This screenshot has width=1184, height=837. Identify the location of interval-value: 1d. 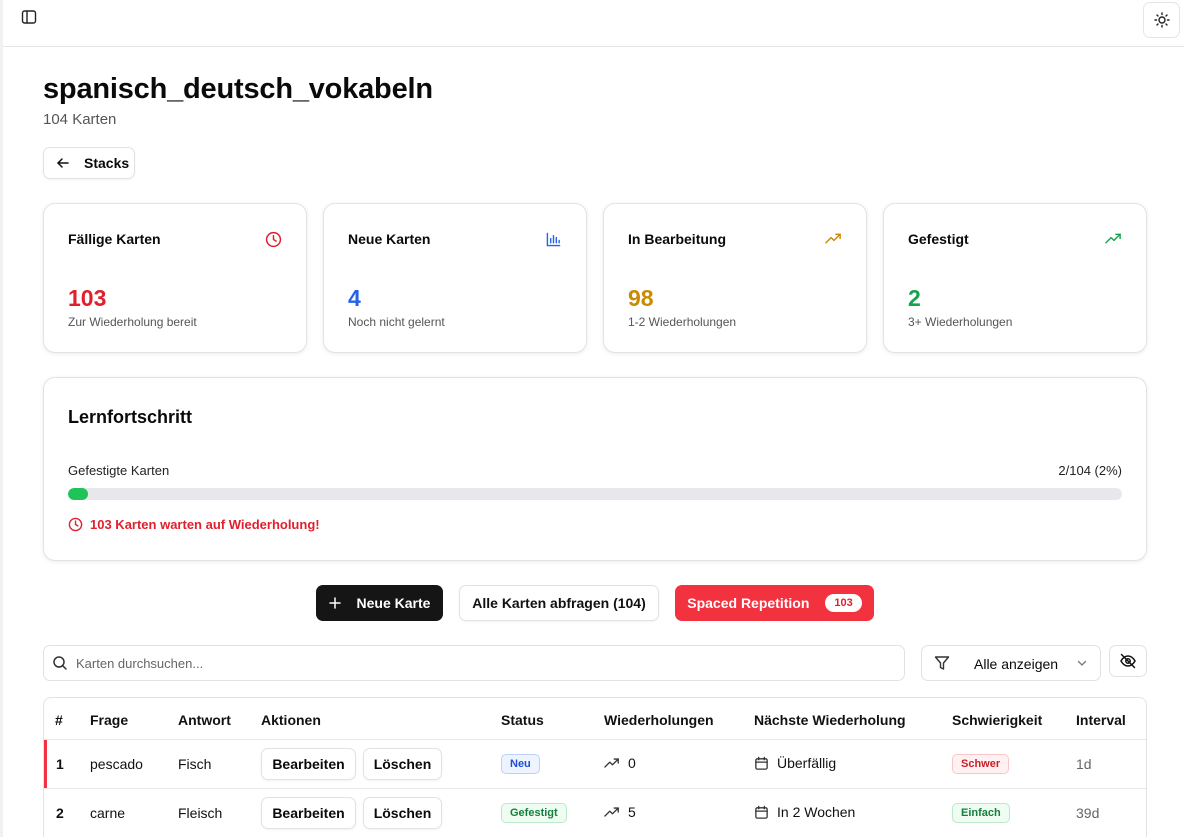
(1084, 764).